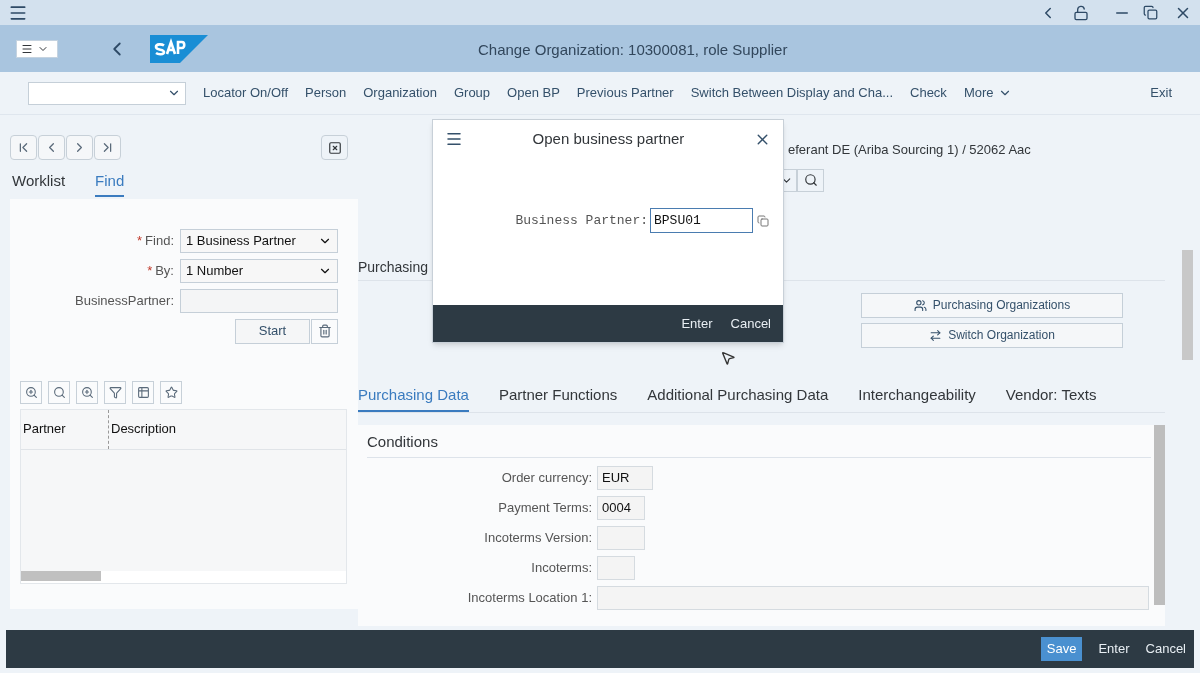 Image resolution: width=1200 pixels, height=673 pixels. Describe the element at coordinates (39, 183) in the screenshot. I see `panel-tab: Worklist` at that location.